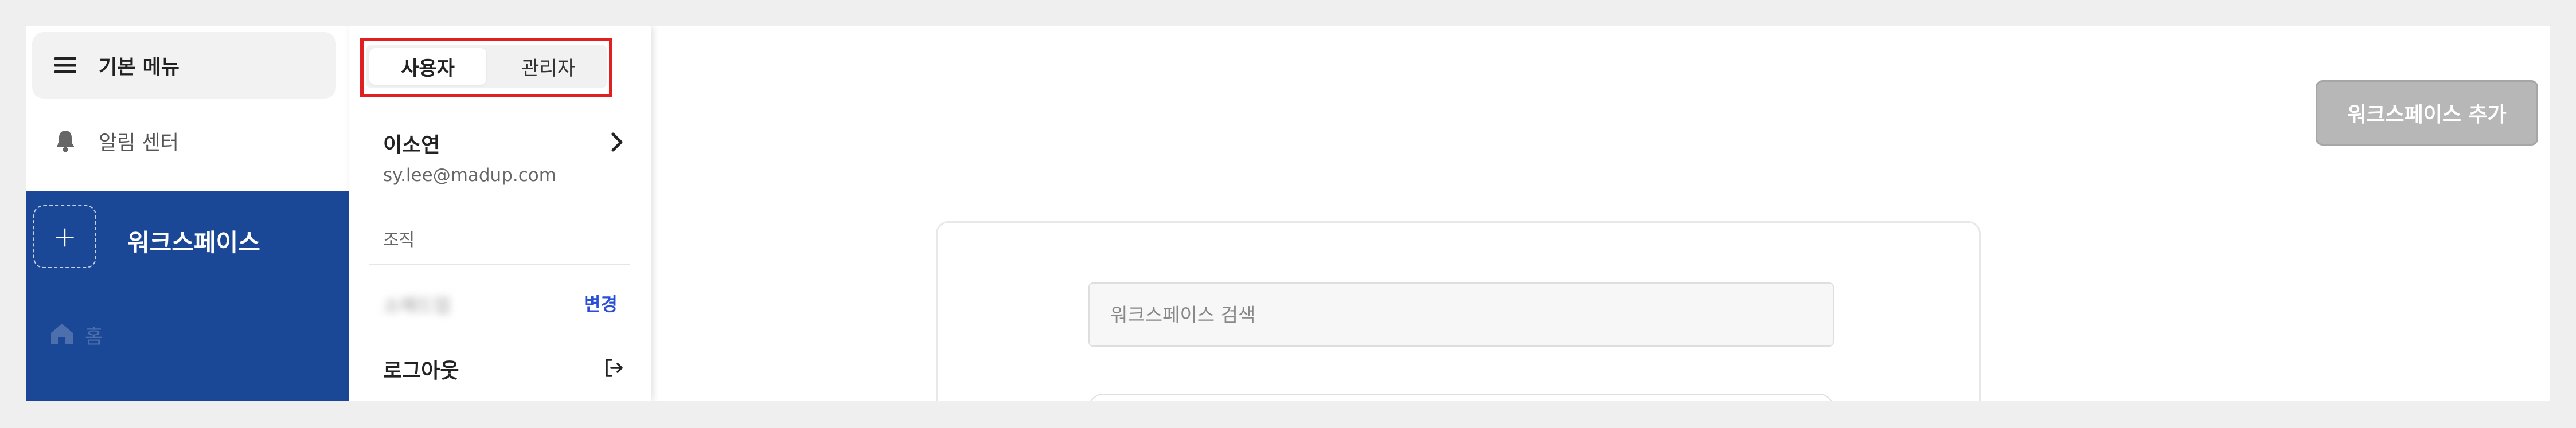 The image size is (2576, 428). Describe the element at coordinates (2427, 113) in the screenshot. I see `add-workspace-button: 워크스페이스 추가` at that location.